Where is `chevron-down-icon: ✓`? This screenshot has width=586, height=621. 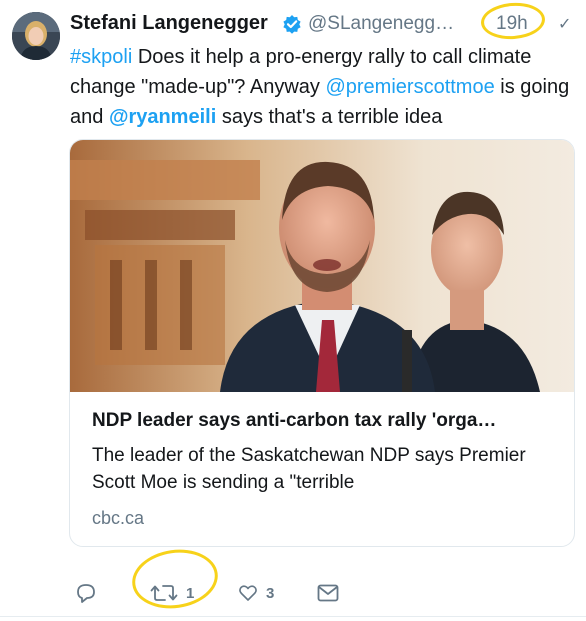
chevron-down-icon: ✓ is located at coordinates (564, 24).